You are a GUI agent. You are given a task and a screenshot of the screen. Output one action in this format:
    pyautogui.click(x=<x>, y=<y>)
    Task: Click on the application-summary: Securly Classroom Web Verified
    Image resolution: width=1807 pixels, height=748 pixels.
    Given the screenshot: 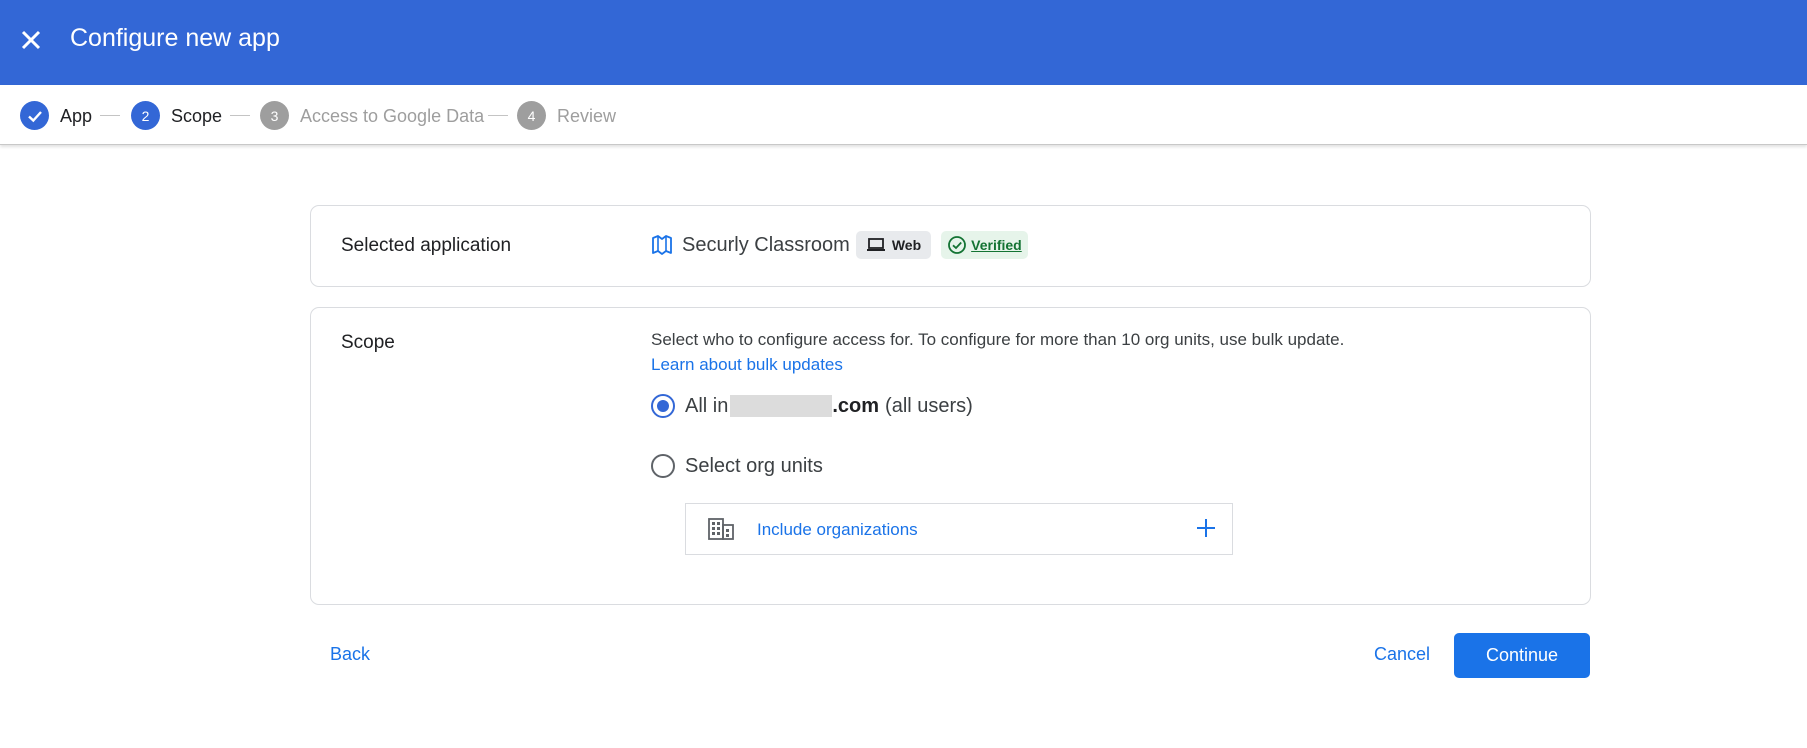 What is the action you would take?
    pyautogui.click(x=839, y=245)
    